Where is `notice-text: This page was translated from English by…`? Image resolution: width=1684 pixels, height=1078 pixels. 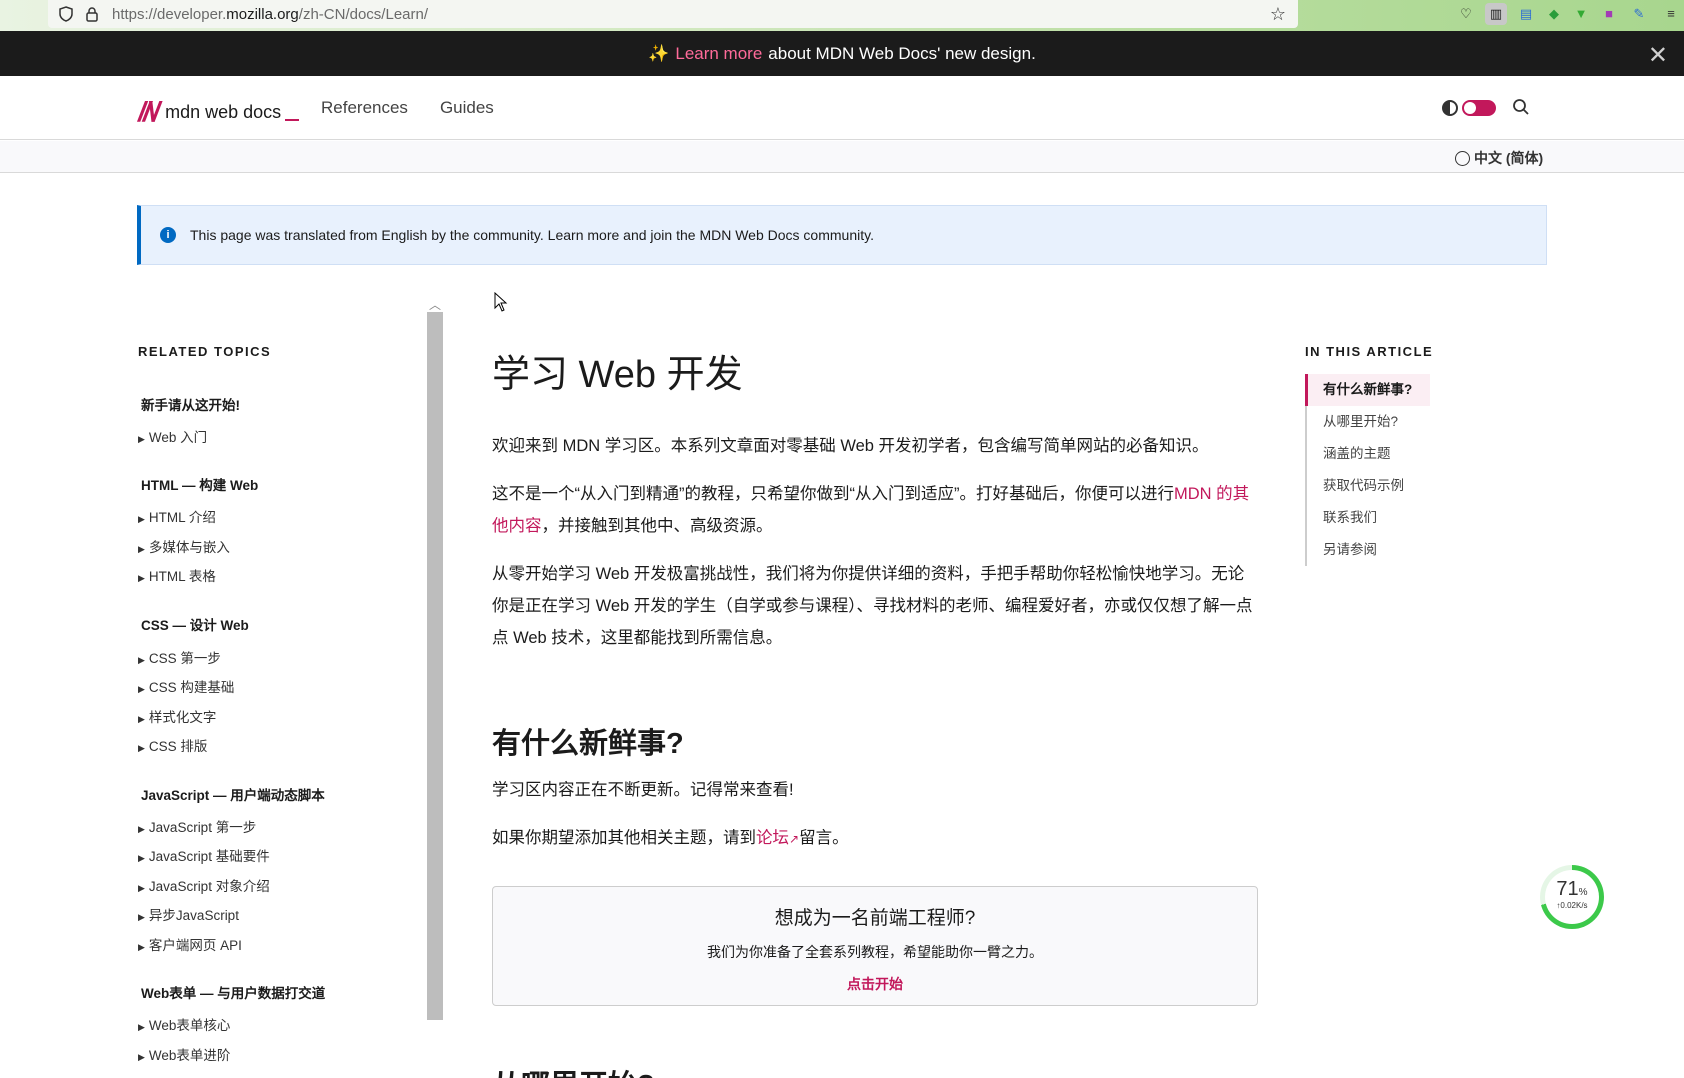 notice-text: This page was translated from English by… is located at coordinates (532, 235).